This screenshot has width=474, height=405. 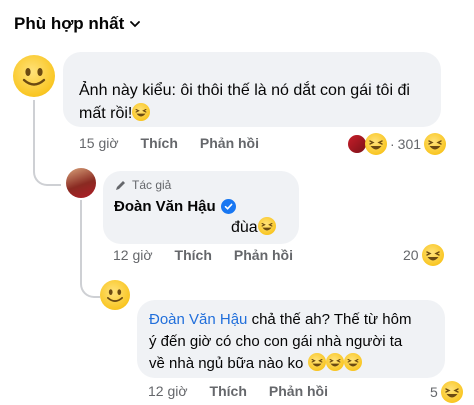 I want to click on reply-text-line: ý đến giờ có cho con gái nhà người ta, so click(x=276, y=341).